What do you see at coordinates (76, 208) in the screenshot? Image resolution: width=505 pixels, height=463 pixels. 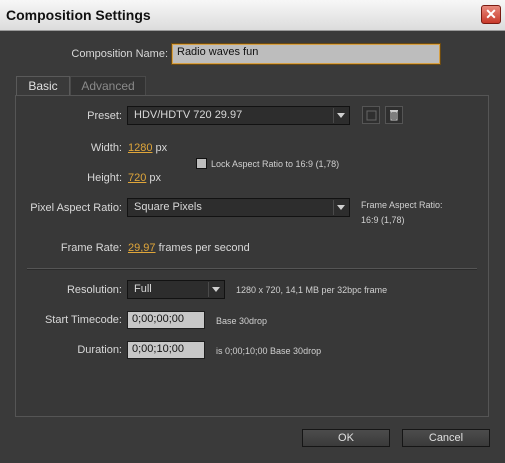 I see `pixel-aspect-label: Pixel Aspect Ratio:` at bounding box center [76, 208].